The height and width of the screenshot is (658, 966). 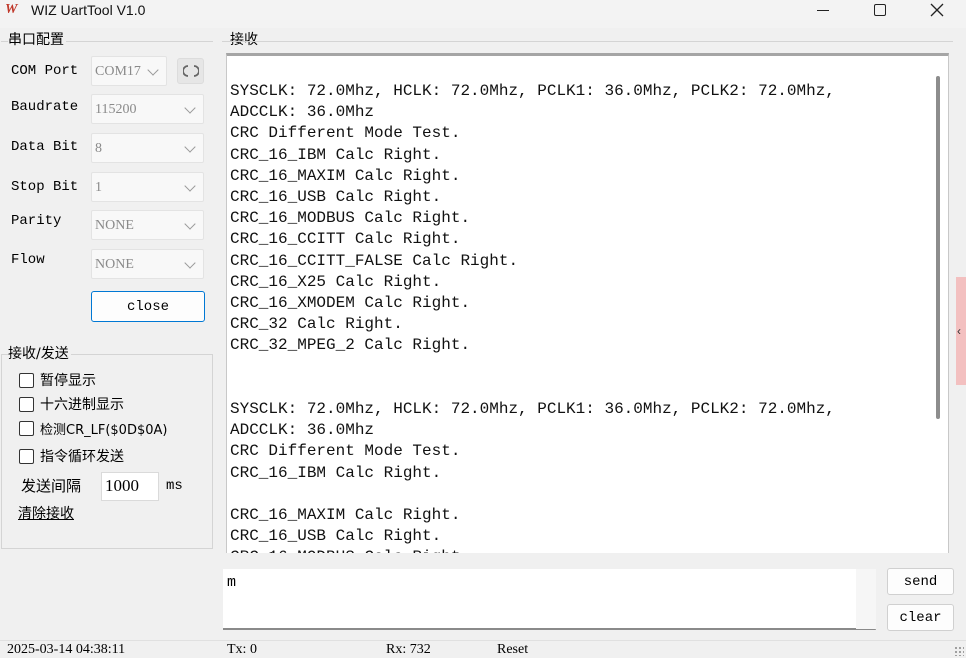 I want to click on send-button: send, so click(x=920, y=581).